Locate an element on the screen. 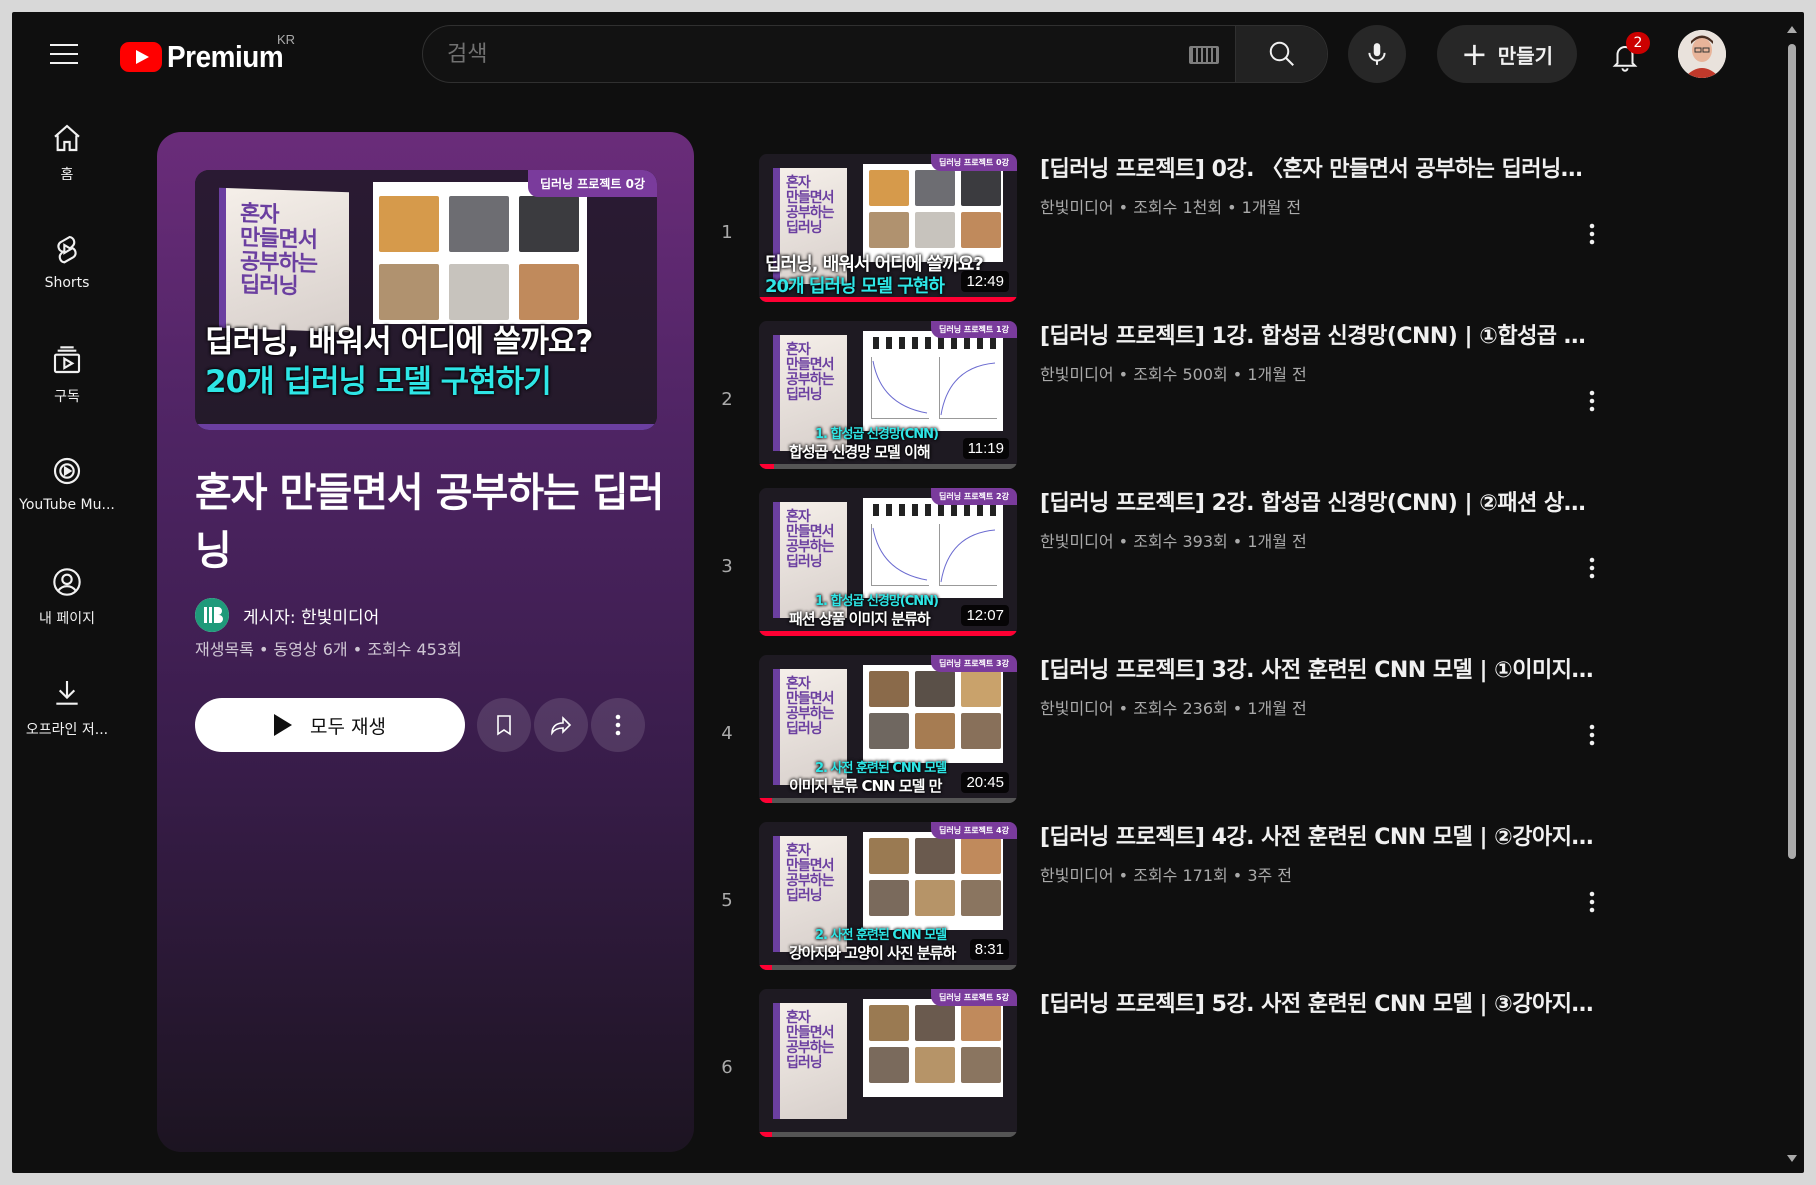 This screenshot has height=1185, width=1816. youtube-premium-logo: Premium is located at coordinates (208, 57).